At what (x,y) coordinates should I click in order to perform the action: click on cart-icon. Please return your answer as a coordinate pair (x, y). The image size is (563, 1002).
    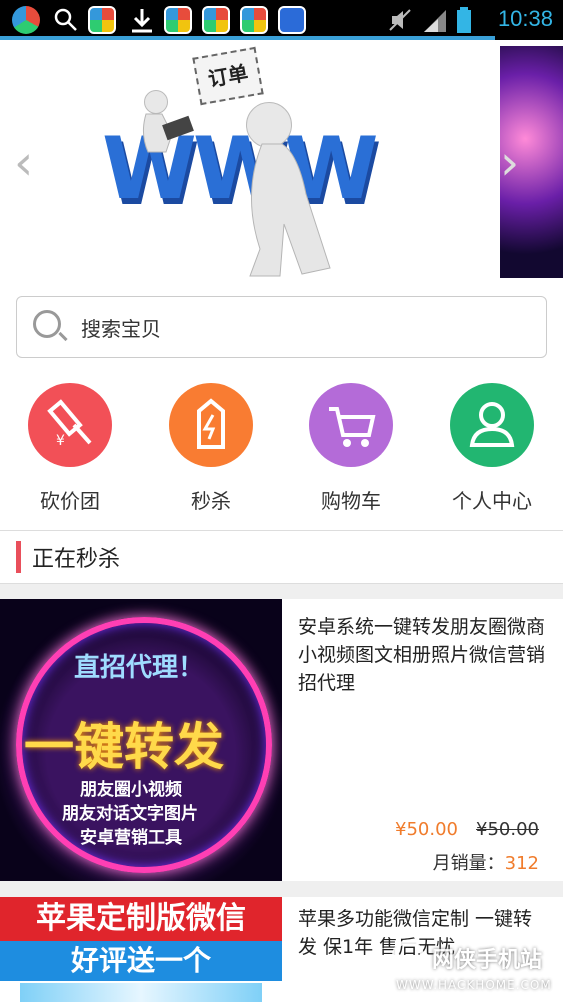
    Looking at the image, I should click on (351, 425).